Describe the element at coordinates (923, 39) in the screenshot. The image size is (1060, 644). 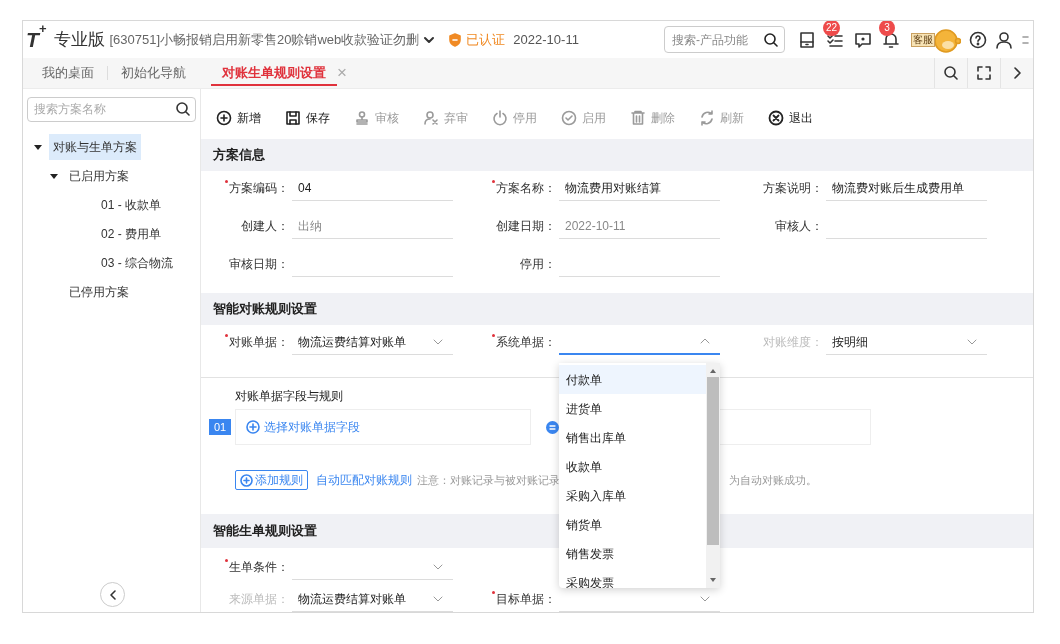
I see `service-tag: 客服` at that location.